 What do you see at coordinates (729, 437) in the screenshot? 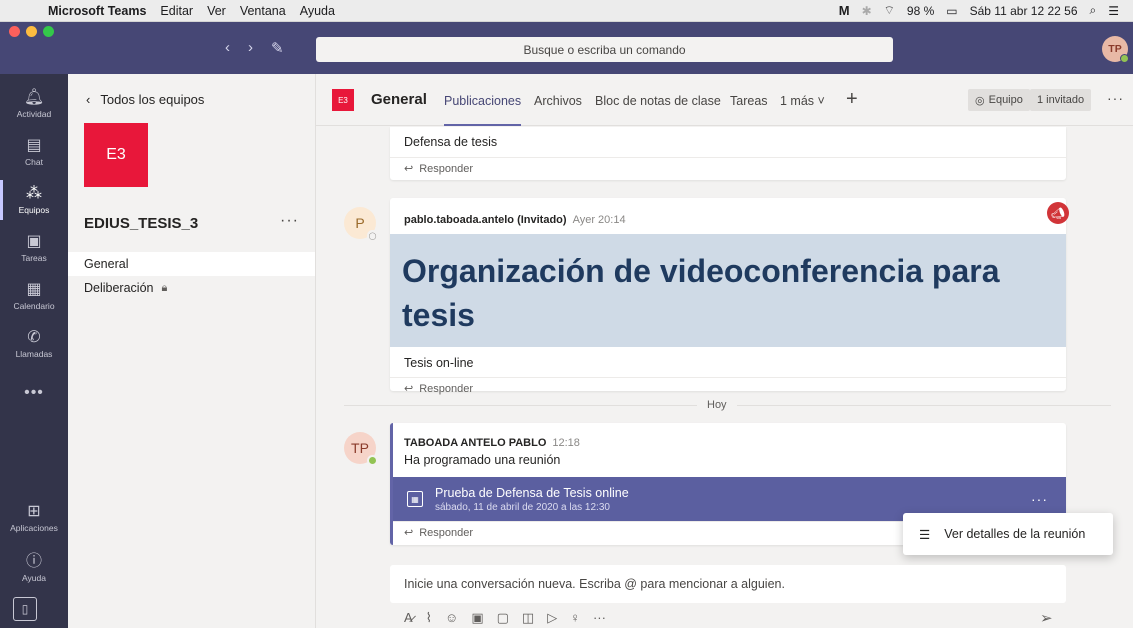
I see `message-header: TABOADA ANTELO PABLO 12:18` at bounding box center [729, 437].